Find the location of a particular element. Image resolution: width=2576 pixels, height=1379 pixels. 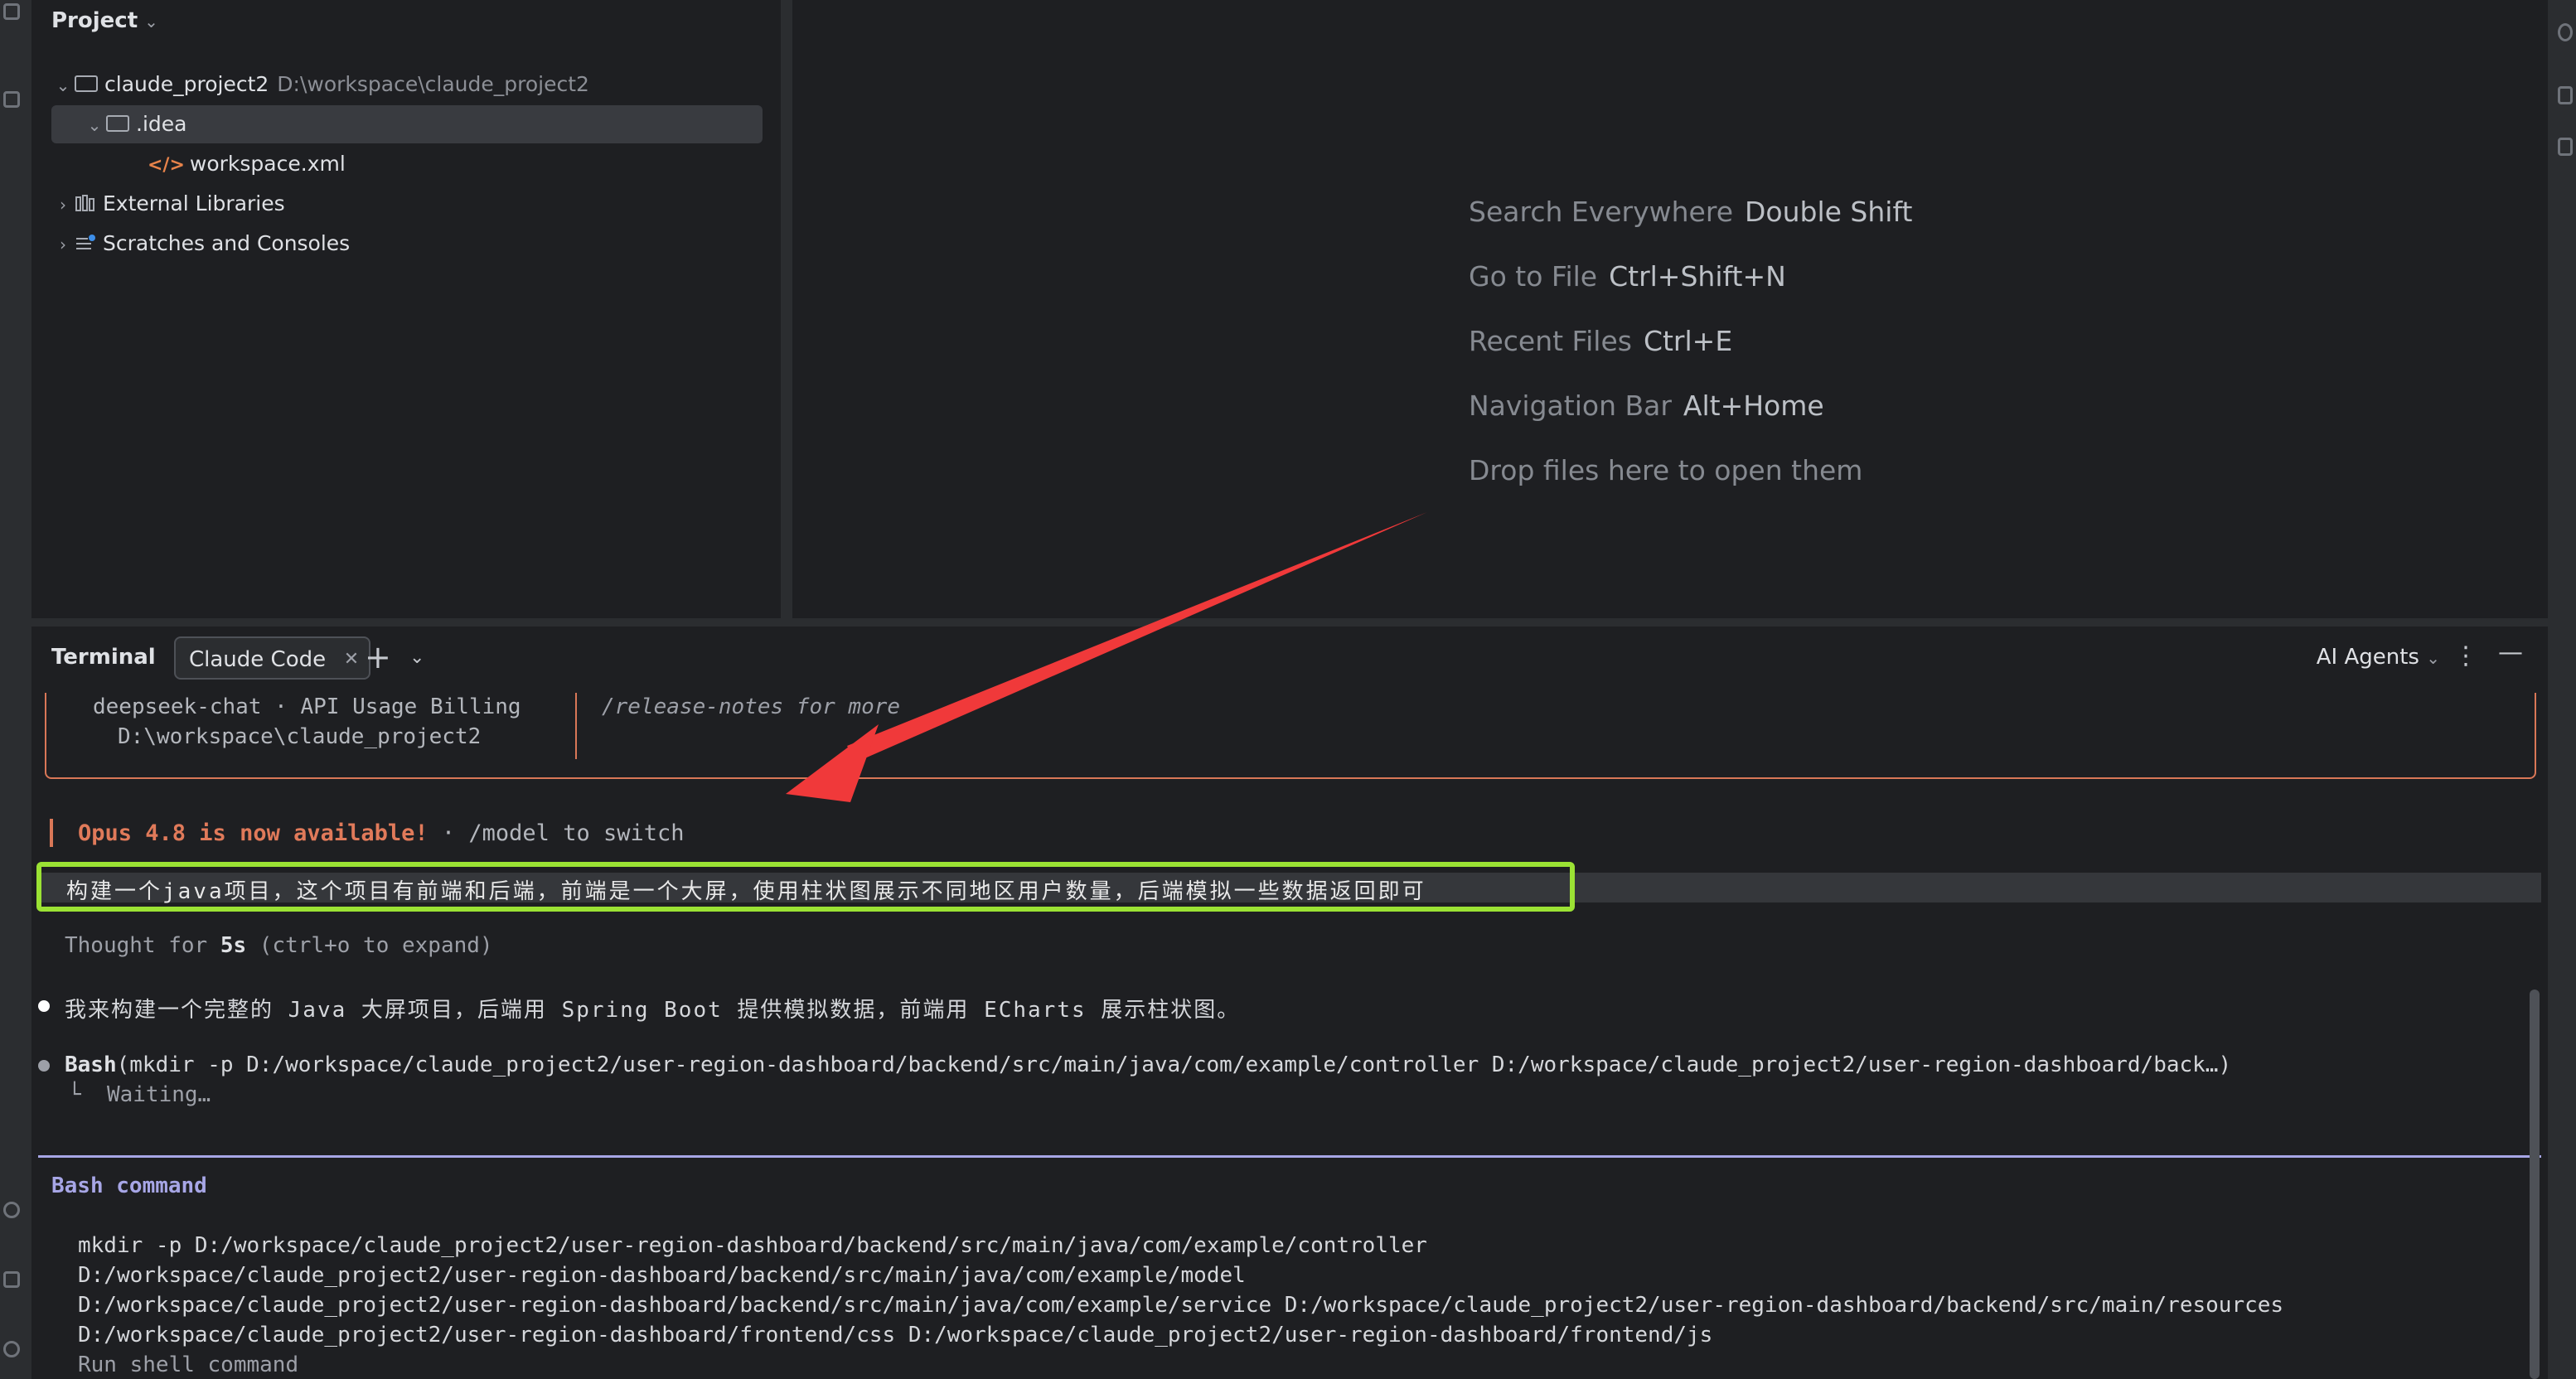

tool-bullet-icon is located at coordinates (44, 1066).